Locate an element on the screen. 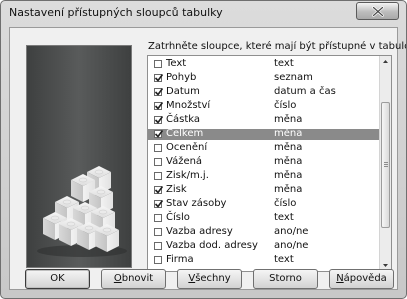  list-scrollbar is located at coordinates (385, 163).